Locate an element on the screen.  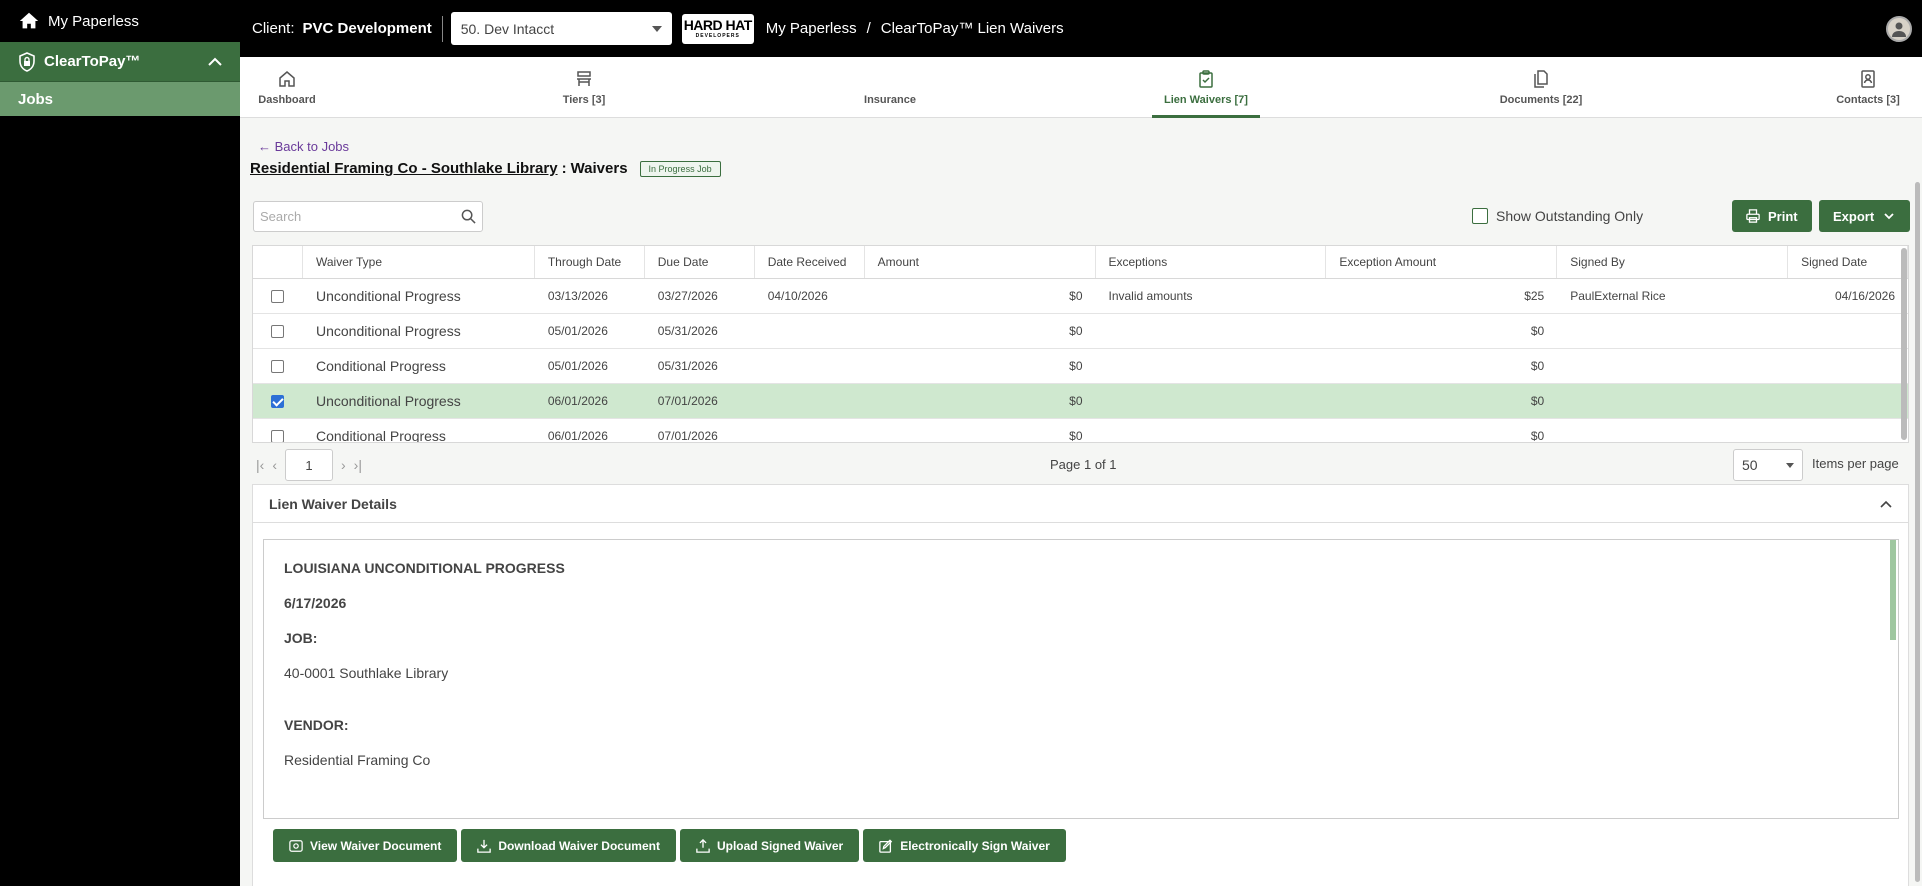
sidebar-app-cleartopay: ClearToPay™ is located at coordinates (120, 62).